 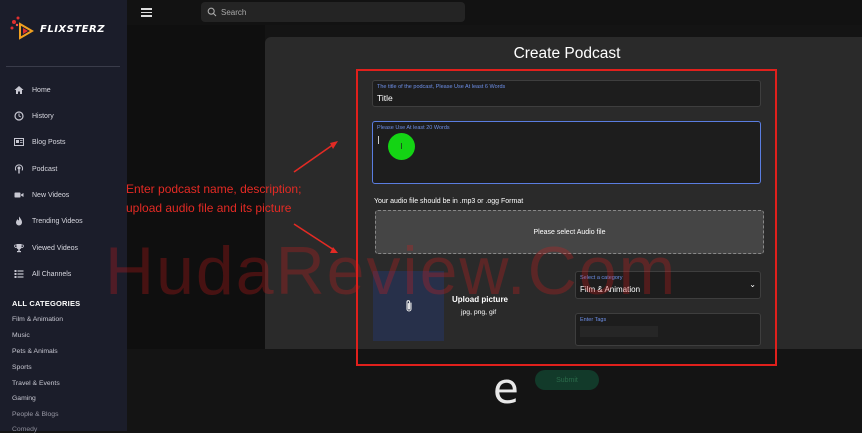 What do you see at coordinates (35, 351) in the screenshot?
I see `category-link: Pets & Animals` at bounding box center [35, 351].